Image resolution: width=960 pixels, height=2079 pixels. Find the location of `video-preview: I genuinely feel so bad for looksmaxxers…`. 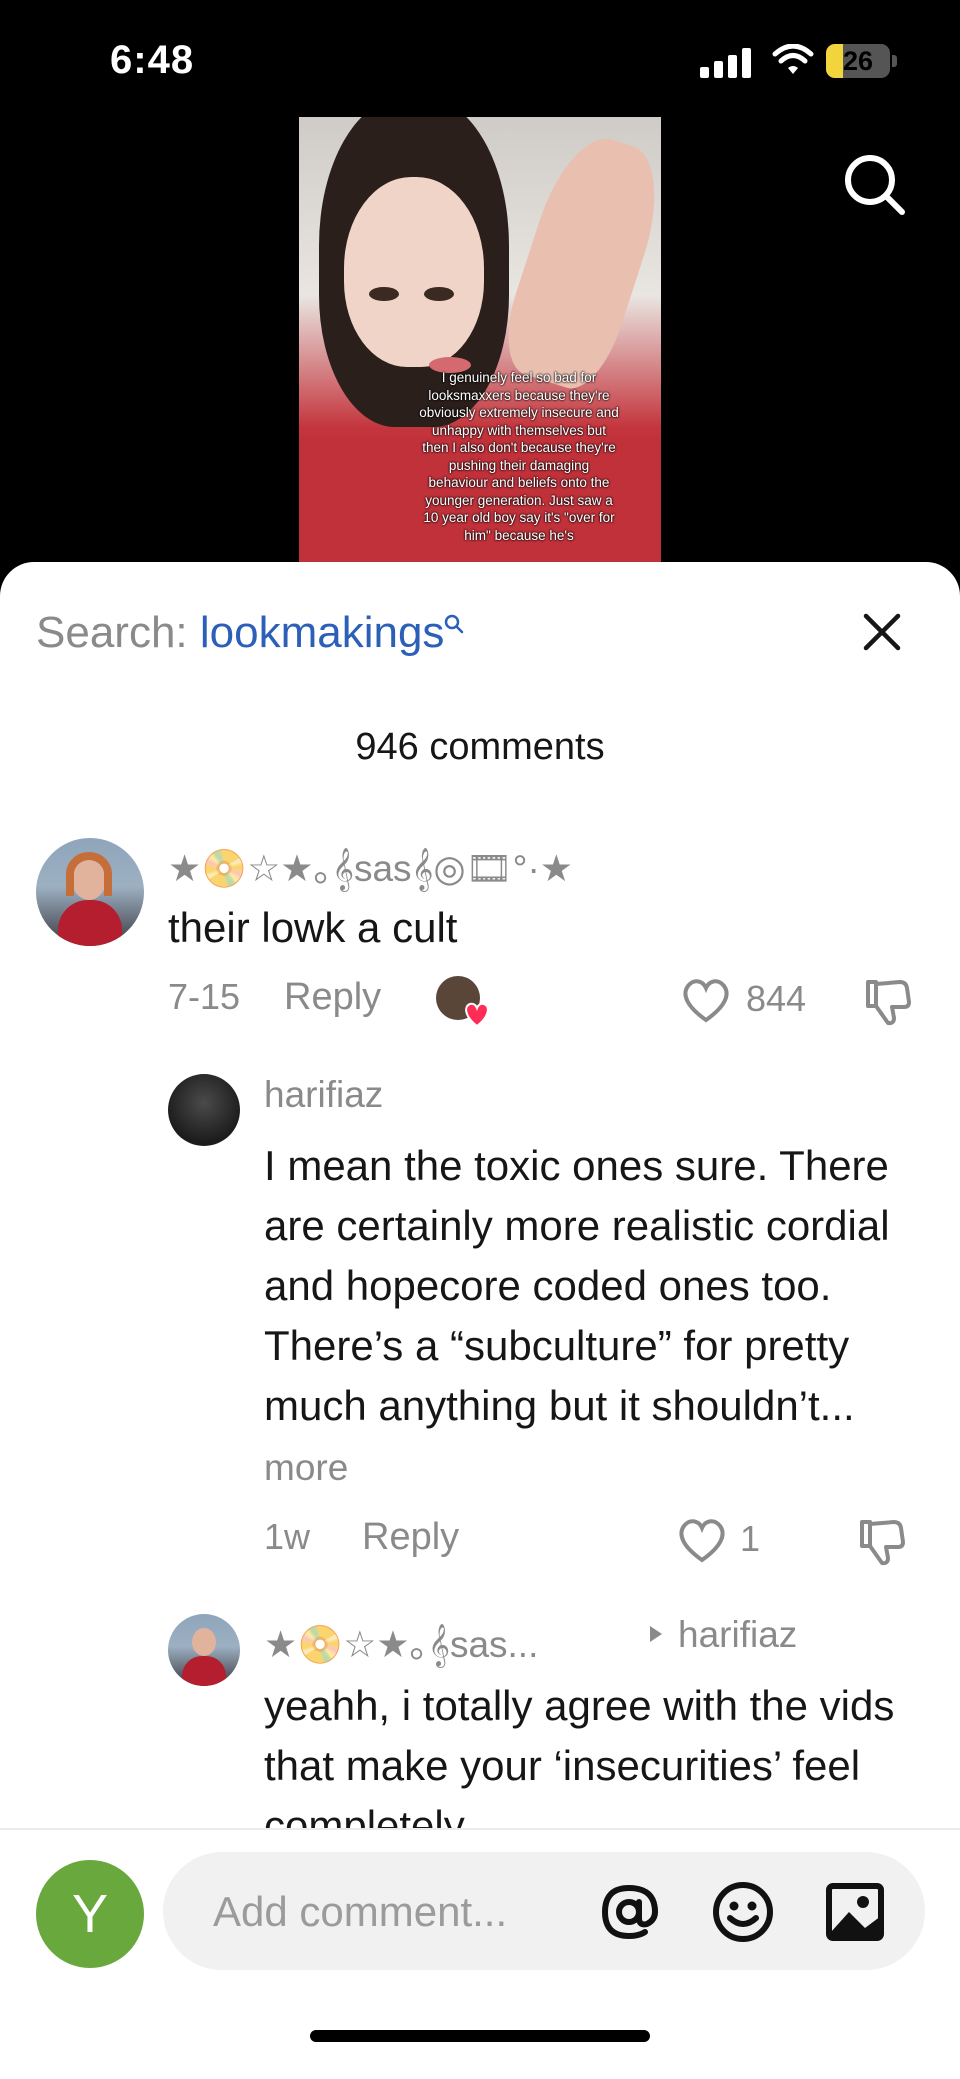

video-preview: I genuinely feel so bad for looksmaxxers… is located at coordinates (480, 339).